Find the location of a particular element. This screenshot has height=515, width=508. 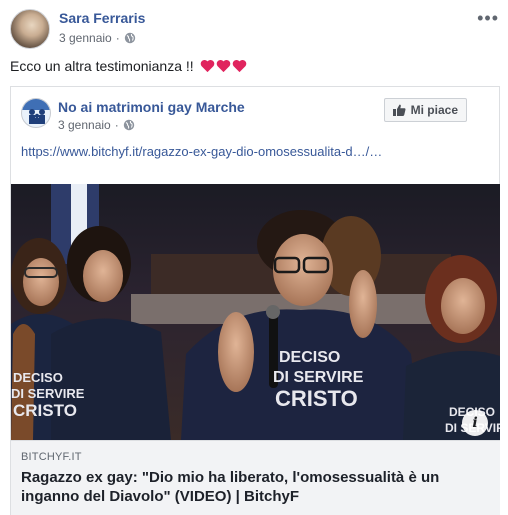

like-button-label: Mi piace is located at coordinates (434, 110).